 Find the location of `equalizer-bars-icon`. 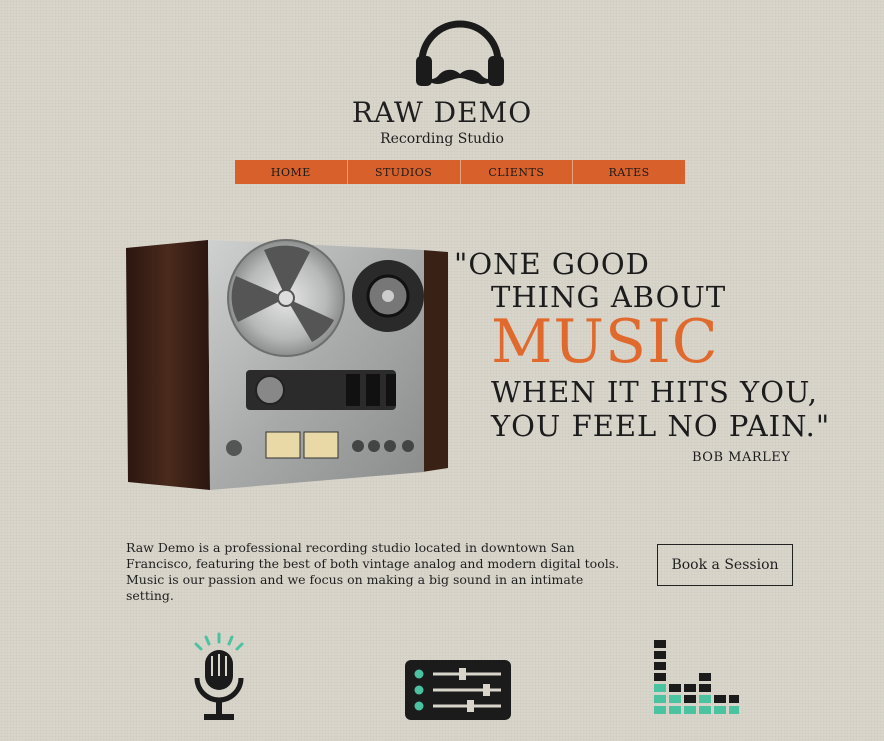

equalizer-bars-icon is located at coordinates (696, 677).